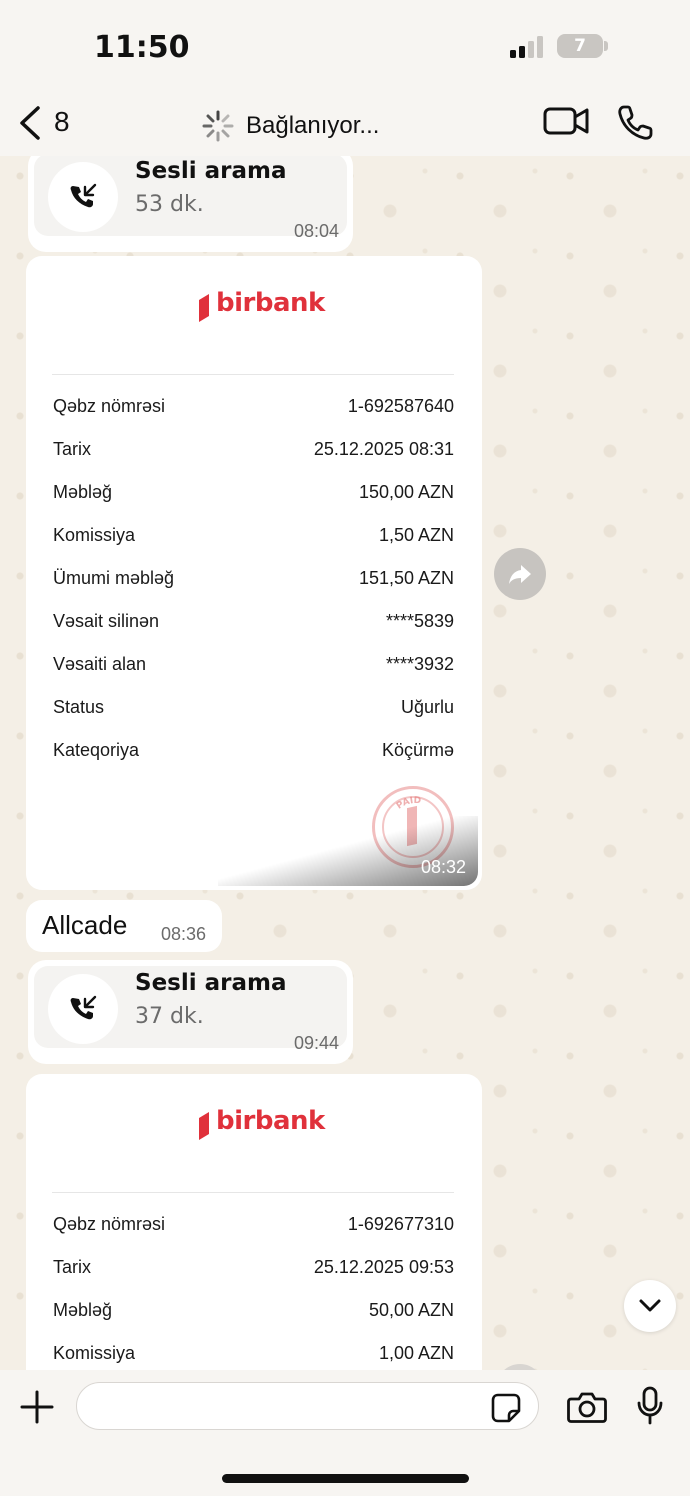  I want to click on receipt-label: Ümumi məbləğ, so click(114, 578).